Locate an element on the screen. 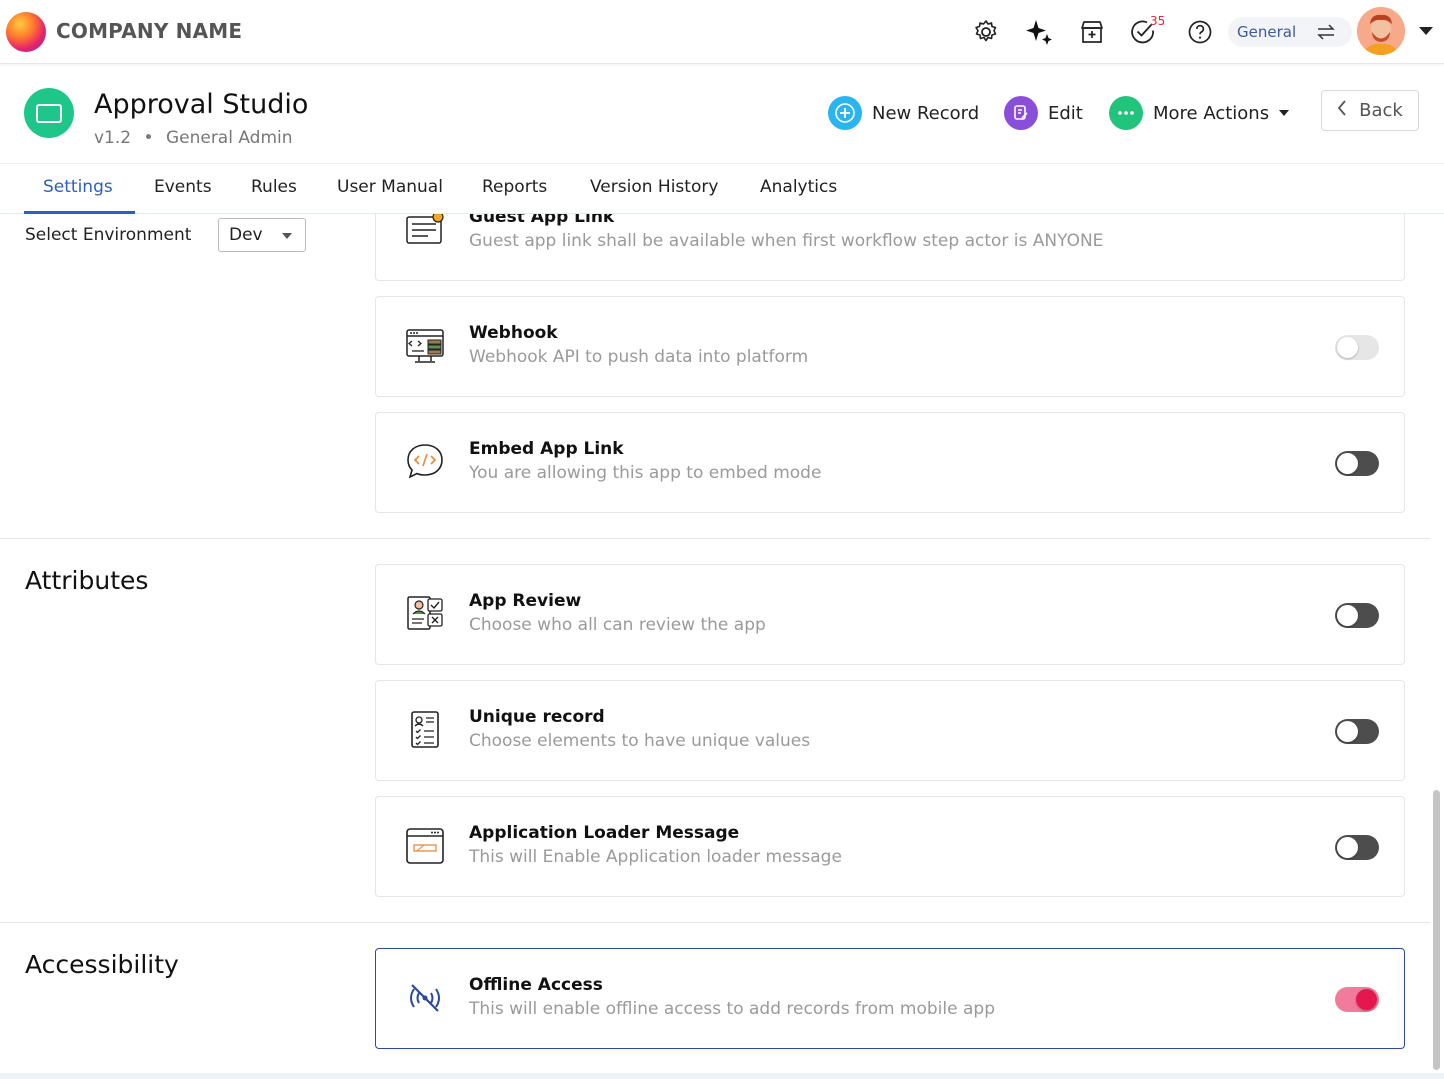  environment-select: Dev is located at coordinates (262, 235).